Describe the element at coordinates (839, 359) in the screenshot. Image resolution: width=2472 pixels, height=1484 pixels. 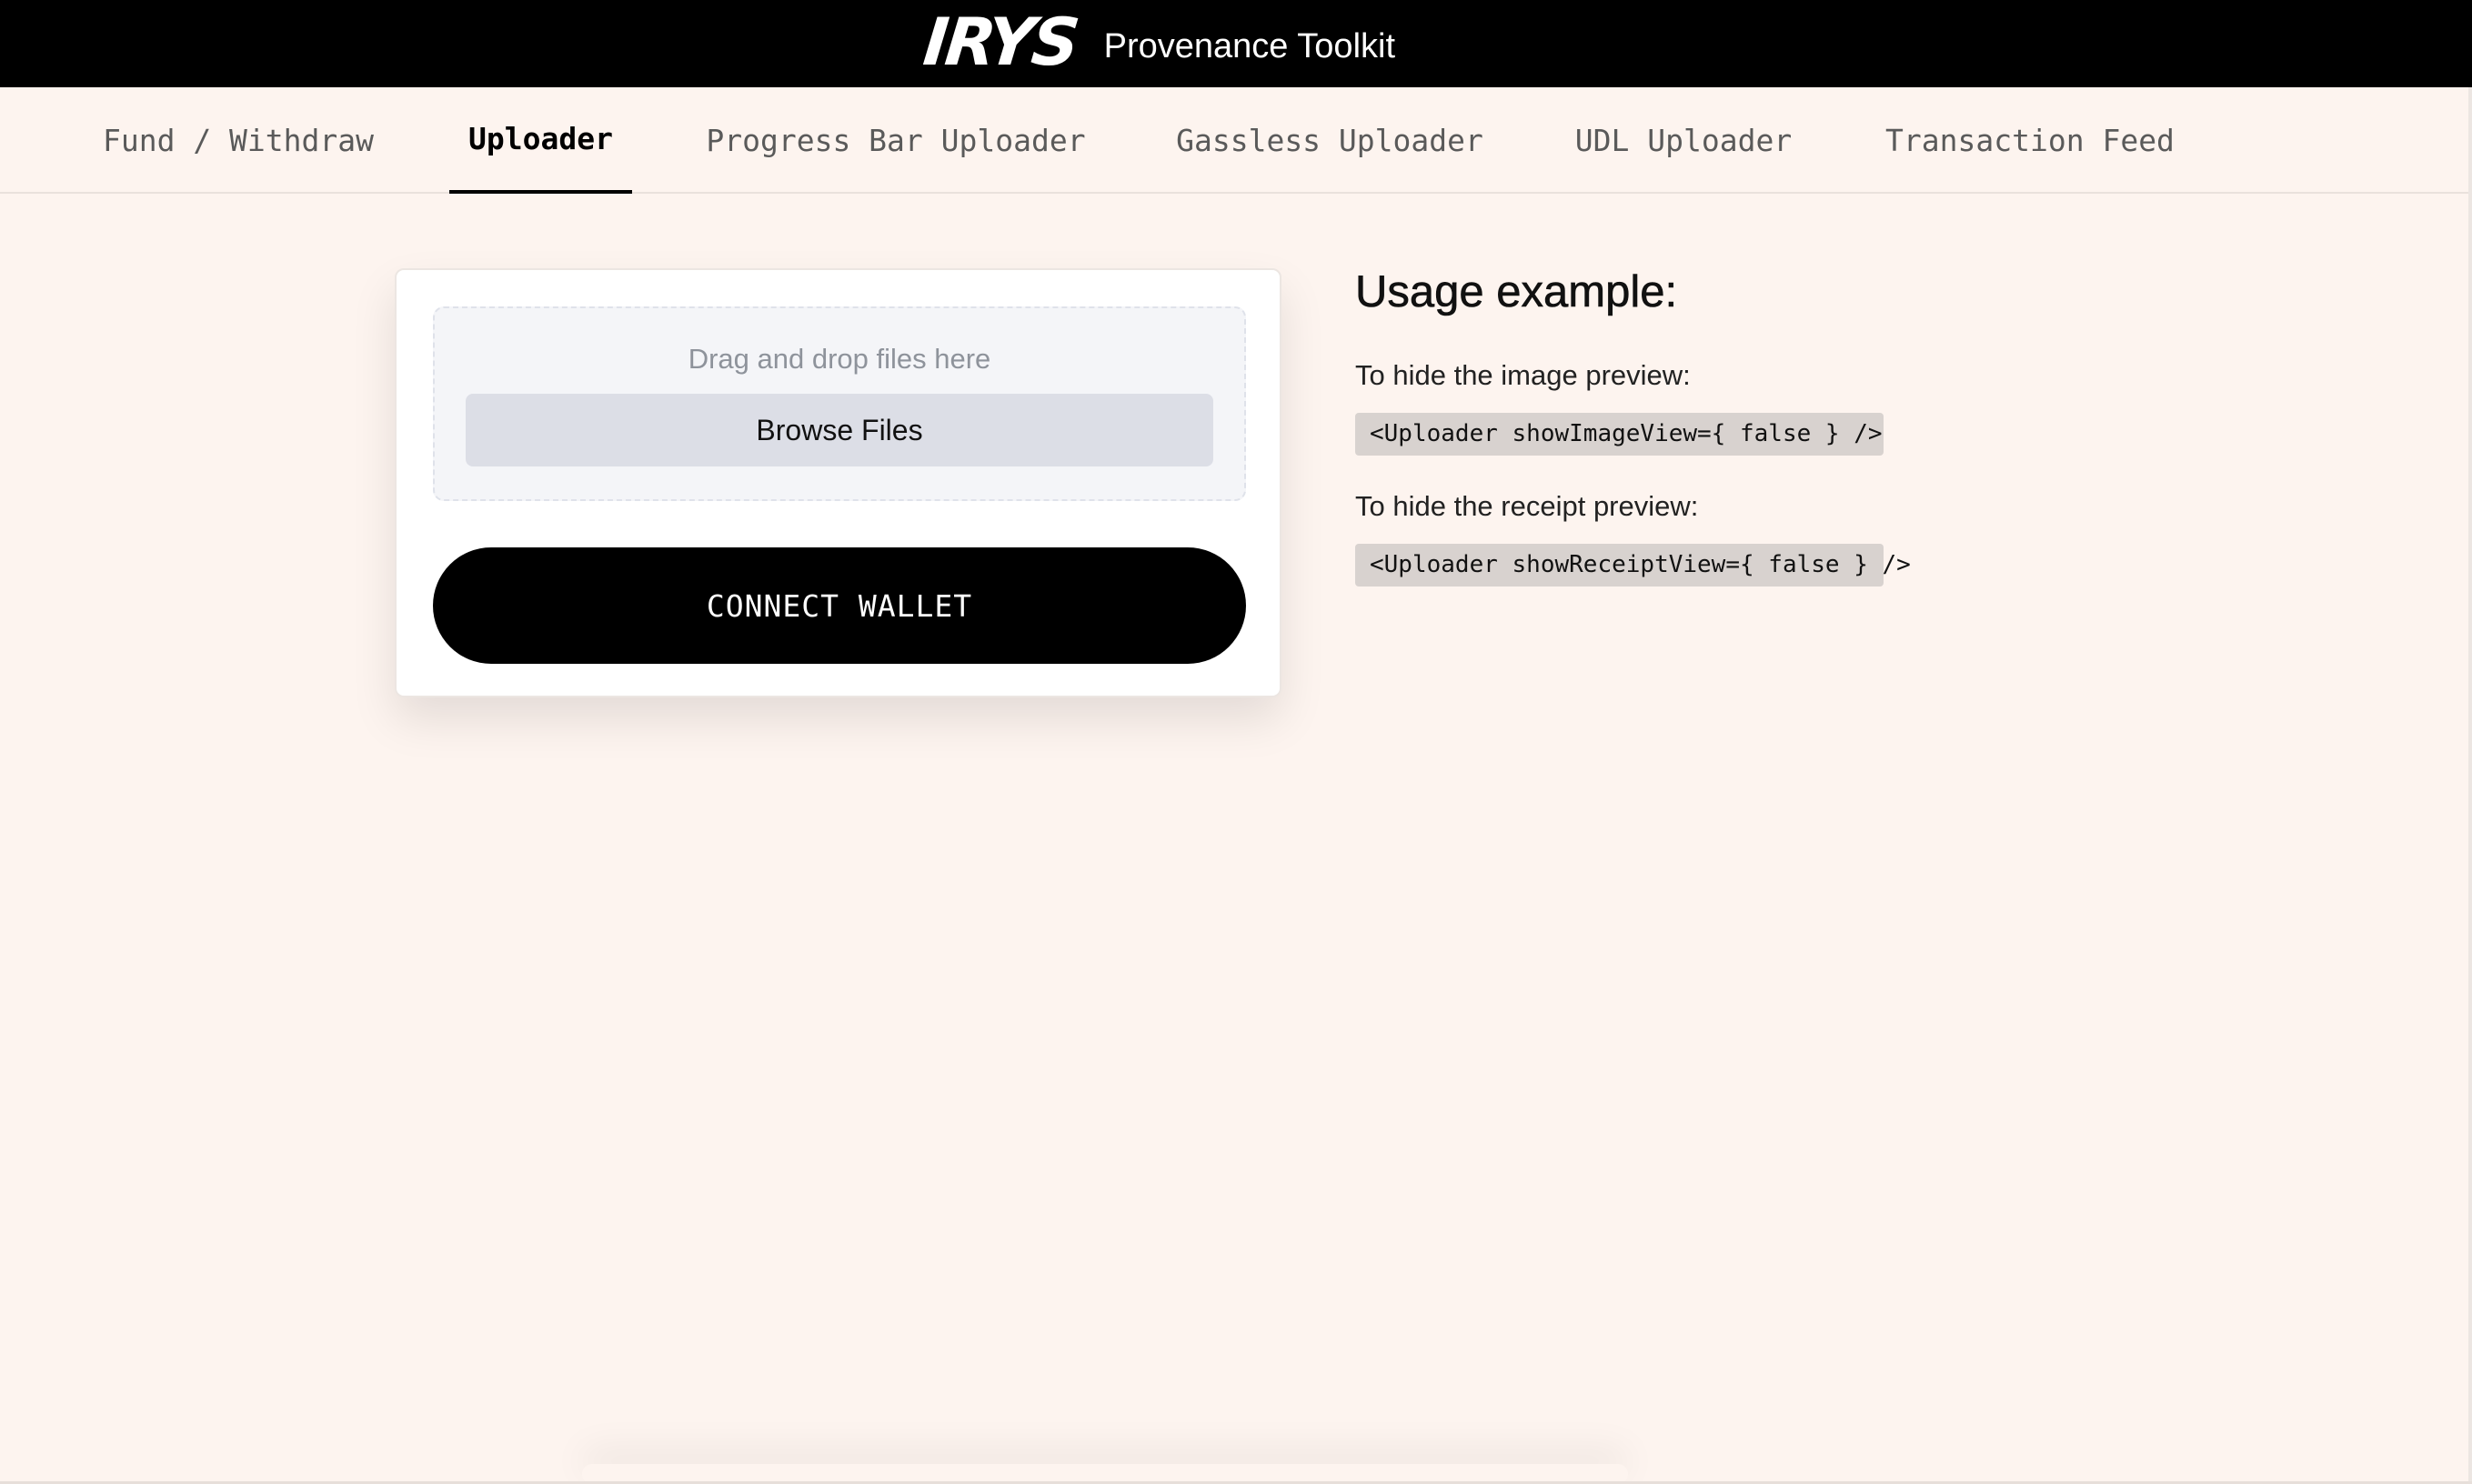
I see `dropzone-text: Drag and drop files here` at that location.